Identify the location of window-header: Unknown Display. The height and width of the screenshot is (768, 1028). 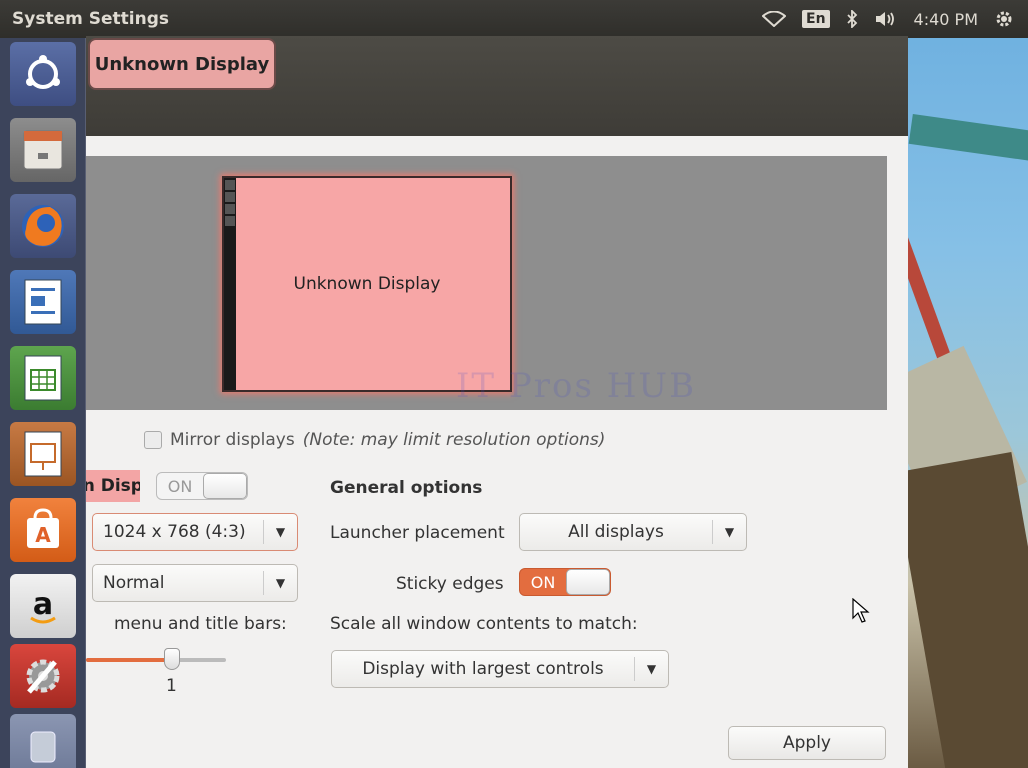
(497, 86).